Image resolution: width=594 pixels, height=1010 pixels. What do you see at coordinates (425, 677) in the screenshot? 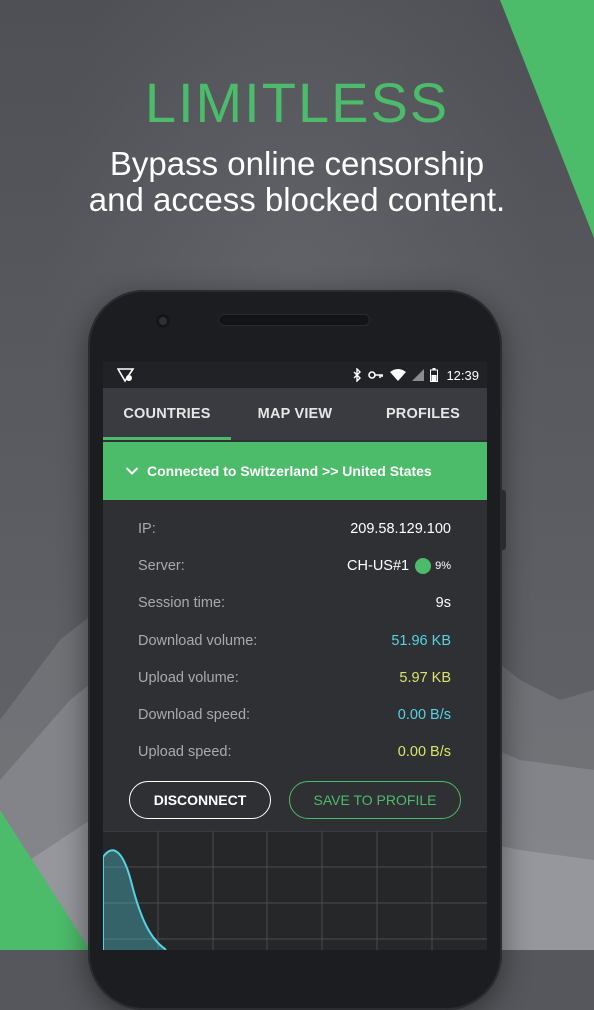
I see `upload-volume-value: 5.97 KB` at bounding box center [425, 677].